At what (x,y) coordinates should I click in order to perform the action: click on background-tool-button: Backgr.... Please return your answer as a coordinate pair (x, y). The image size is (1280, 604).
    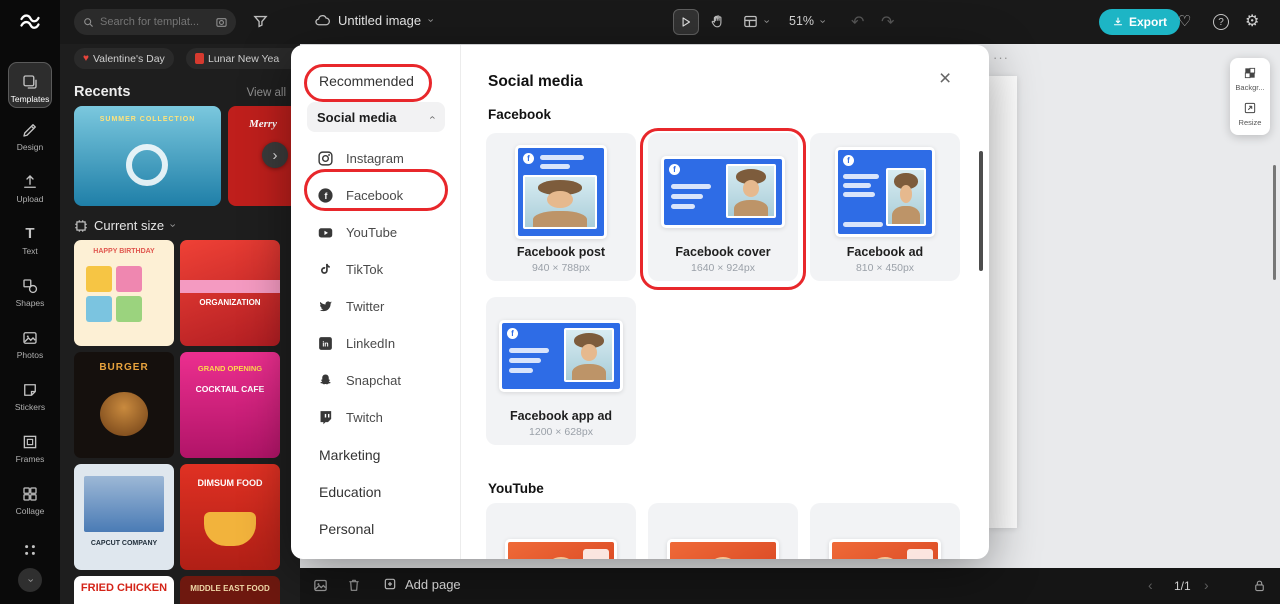
    Looking at the image, I should click on (1250, 79).